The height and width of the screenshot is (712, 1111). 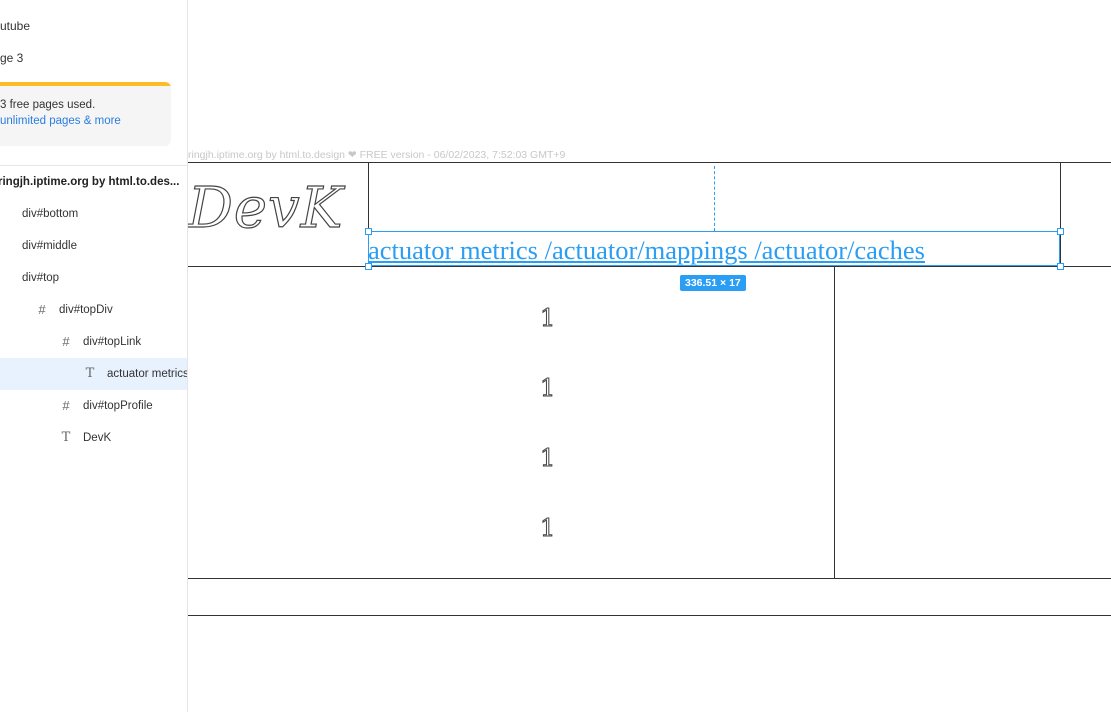 I want to click on upgrade-link: unlimited pages & more, so click(x=60, y=121).